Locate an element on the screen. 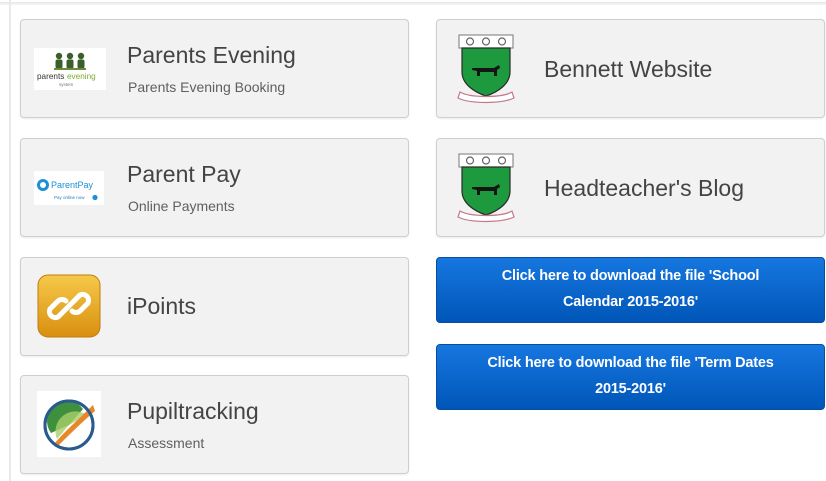 The width and height of the screenshot is (826, 481). left-divider is located at coordinates (10, 240).